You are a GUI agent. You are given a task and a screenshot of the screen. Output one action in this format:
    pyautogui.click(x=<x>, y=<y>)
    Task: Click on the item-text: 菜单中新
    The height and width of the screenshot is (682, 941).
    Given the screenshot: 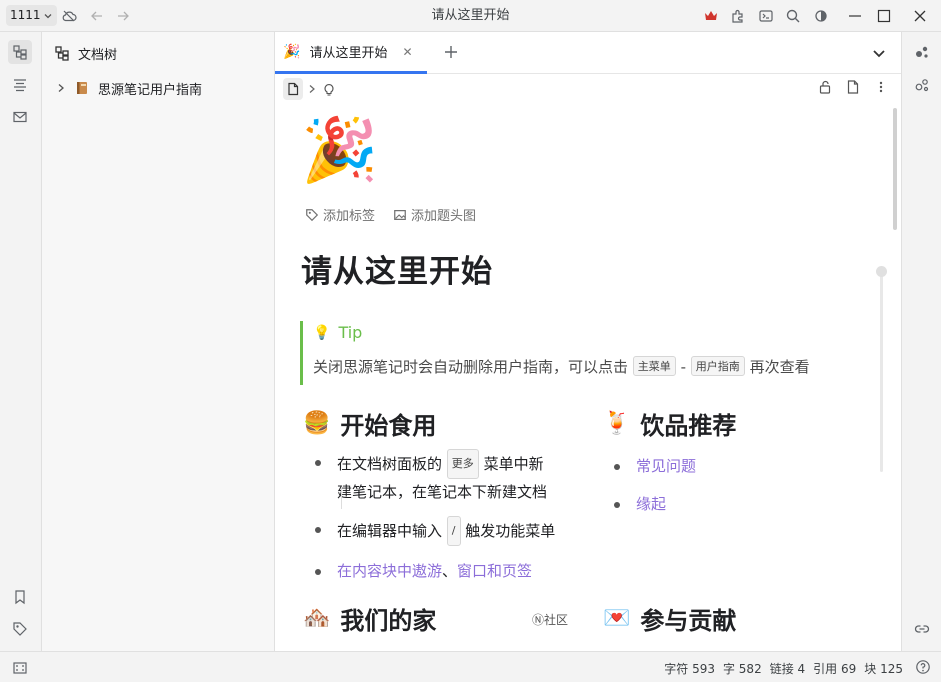 What is the action you would take?
    pyautogui.click(x=513, y=464)
    